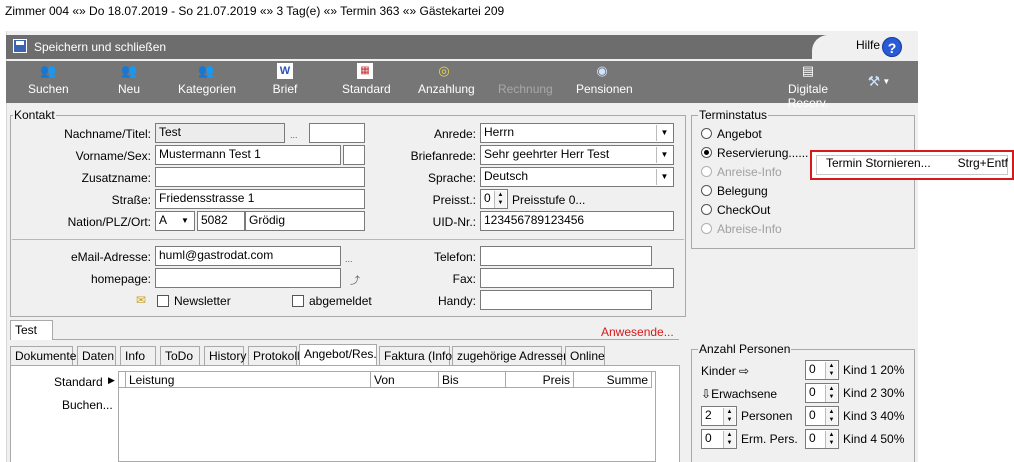 The image size is (1014, 462). What do you see at coordinates (472, 380) in the screenshot?
I see `column-bis: Bis` at bounding box center [472, 380].